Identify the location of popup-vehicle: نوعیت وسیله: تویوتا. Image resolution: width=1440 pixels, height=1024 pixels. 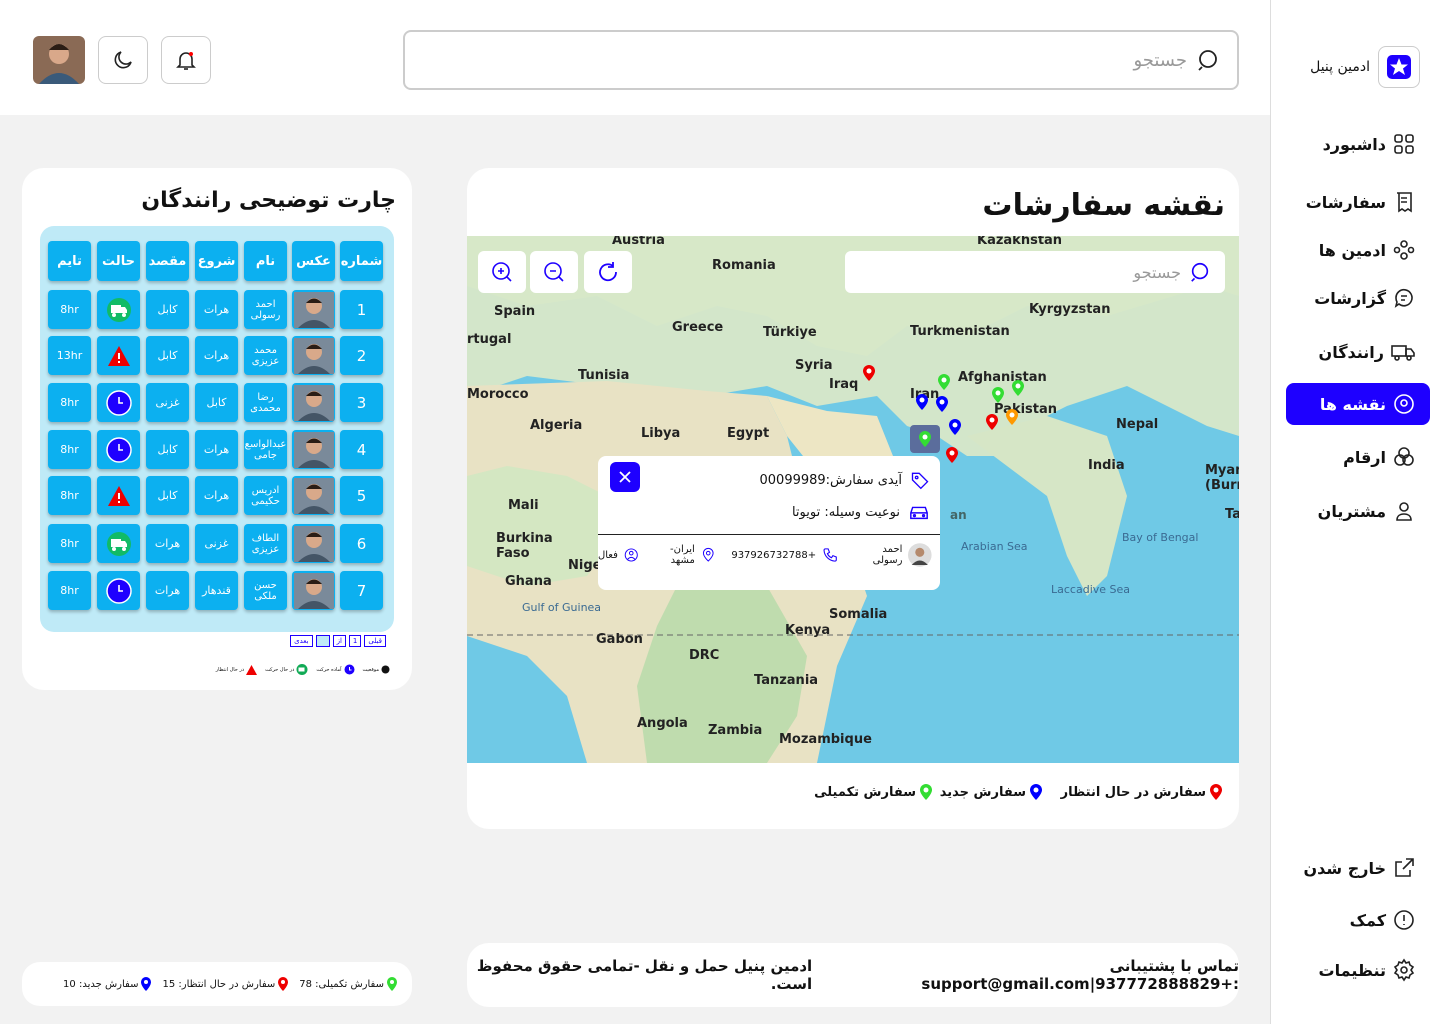
(861, 512).